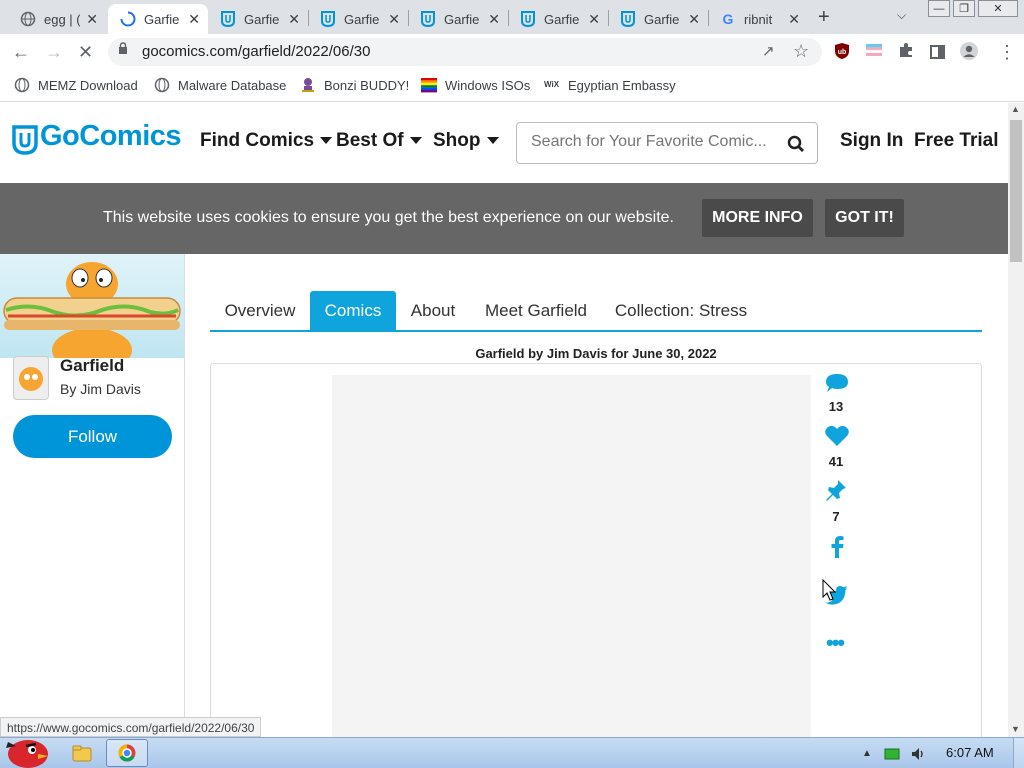  What do you see at coordinates (25, 140) in the screenshot?
I see `gocomics-logo-icon` at bounding box center [25, 140].